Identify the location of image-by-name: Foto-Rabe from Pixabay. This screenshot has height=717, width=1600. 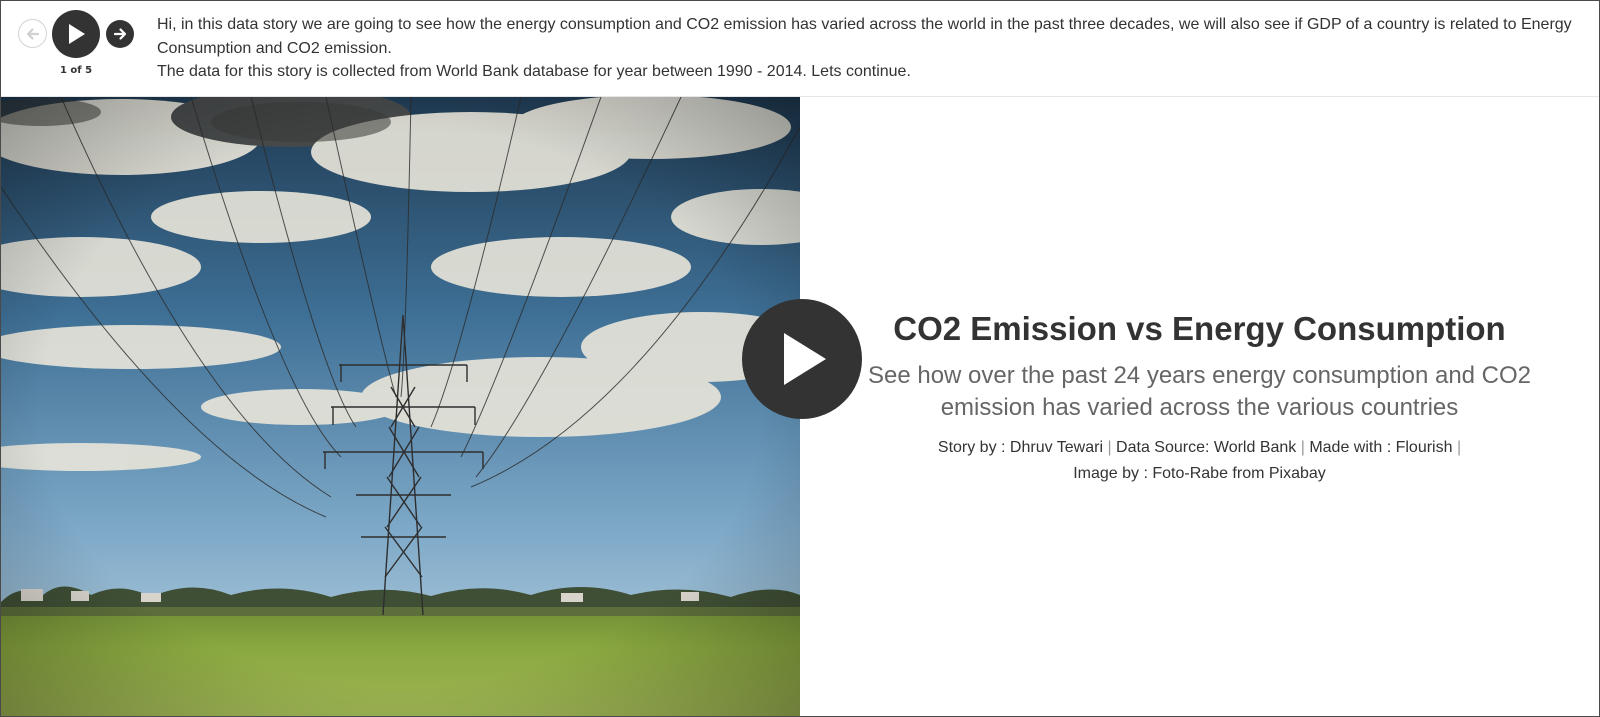
(1239, 473).